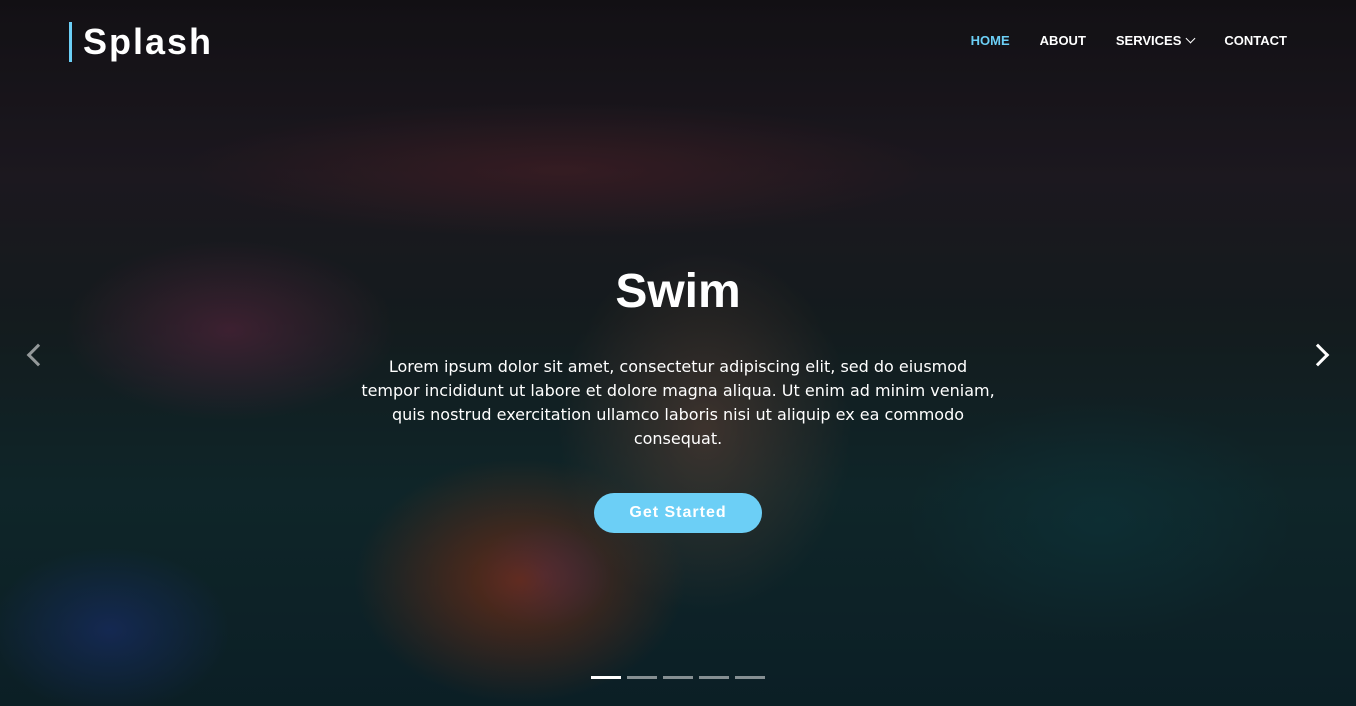  I want to click on nav-item-home: HOME, so click(990, 40).